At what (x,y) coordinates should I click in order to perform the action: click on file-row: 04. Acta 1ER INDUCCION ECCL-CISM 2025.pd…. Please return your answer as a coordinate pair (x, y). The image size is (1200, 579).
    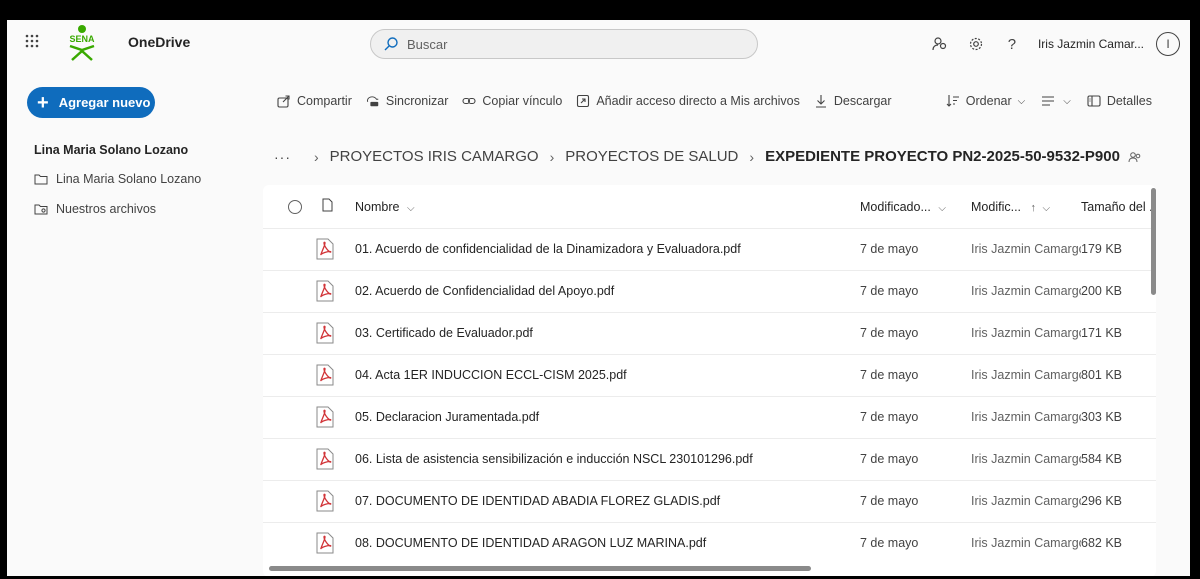
    Looking at the image, I should click on (709, 375).